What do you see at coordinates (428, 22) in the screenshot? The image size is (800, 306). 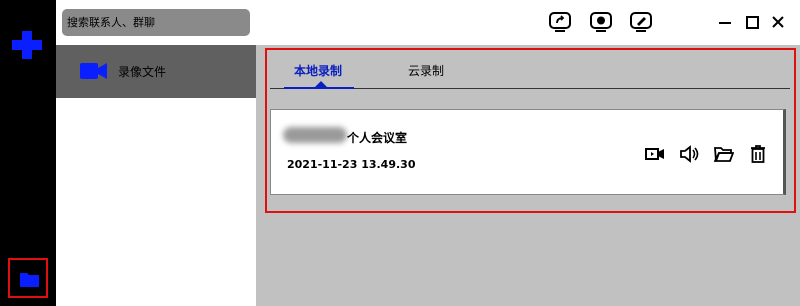 I see `top-bar: 搜索联系人、群聊` at bounding box center [428, 22].